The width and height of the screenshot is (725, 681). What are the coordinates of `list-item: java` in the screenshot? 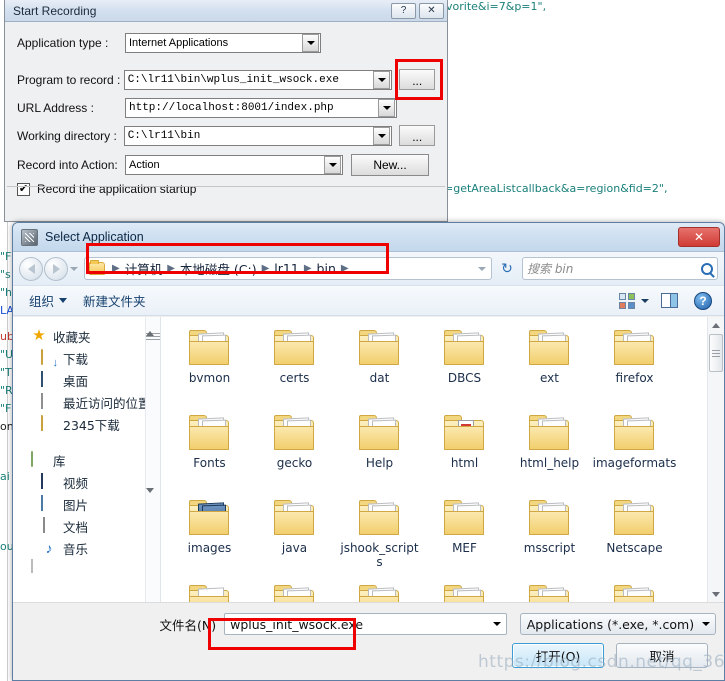 It's located at (294, 535).